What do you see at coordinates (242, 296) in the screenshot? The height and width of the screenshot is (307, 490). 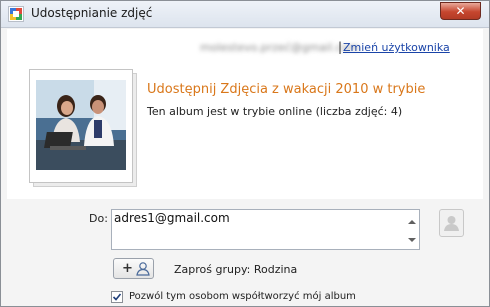 I see `allow-collaboration-label: Pozwól tym osobom współtworzyć mój album` at bounding box center [242, 296].